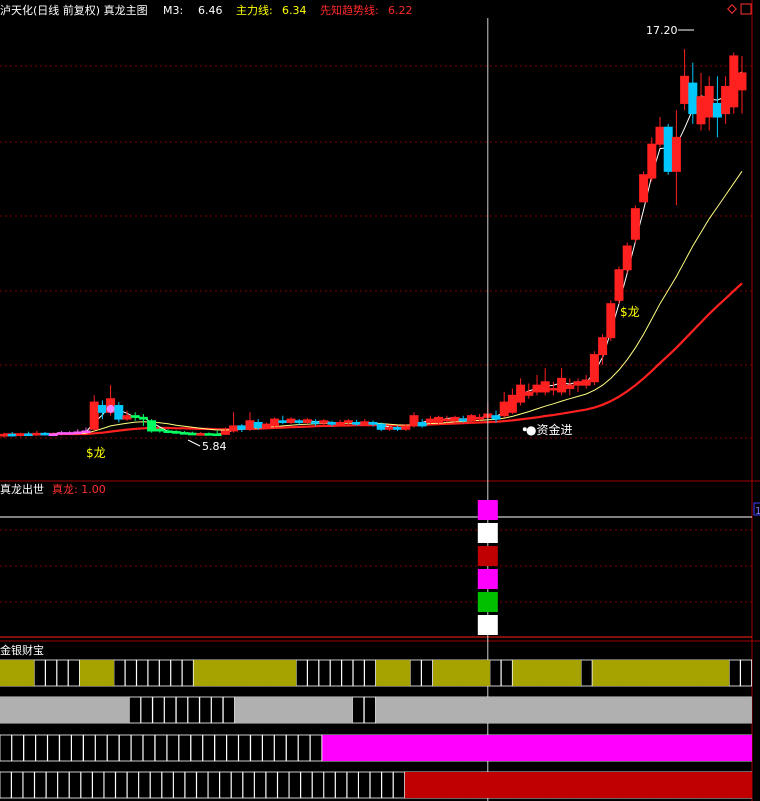 This screenshot has width=760, height=801. I want to click on header-label-2: 先知趋势线:, so click(349, 10).